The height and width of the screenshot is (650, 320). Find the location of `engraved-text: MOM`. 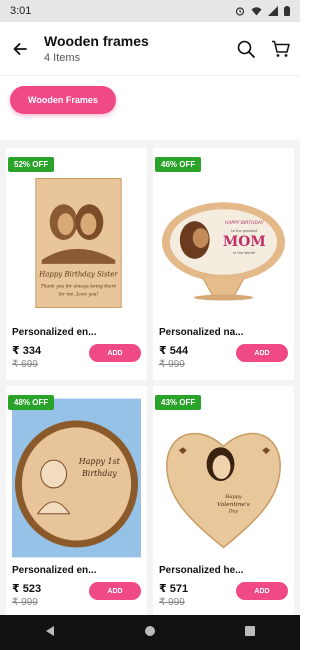

engraved-text: MOM is located at coordinates (244, 242).